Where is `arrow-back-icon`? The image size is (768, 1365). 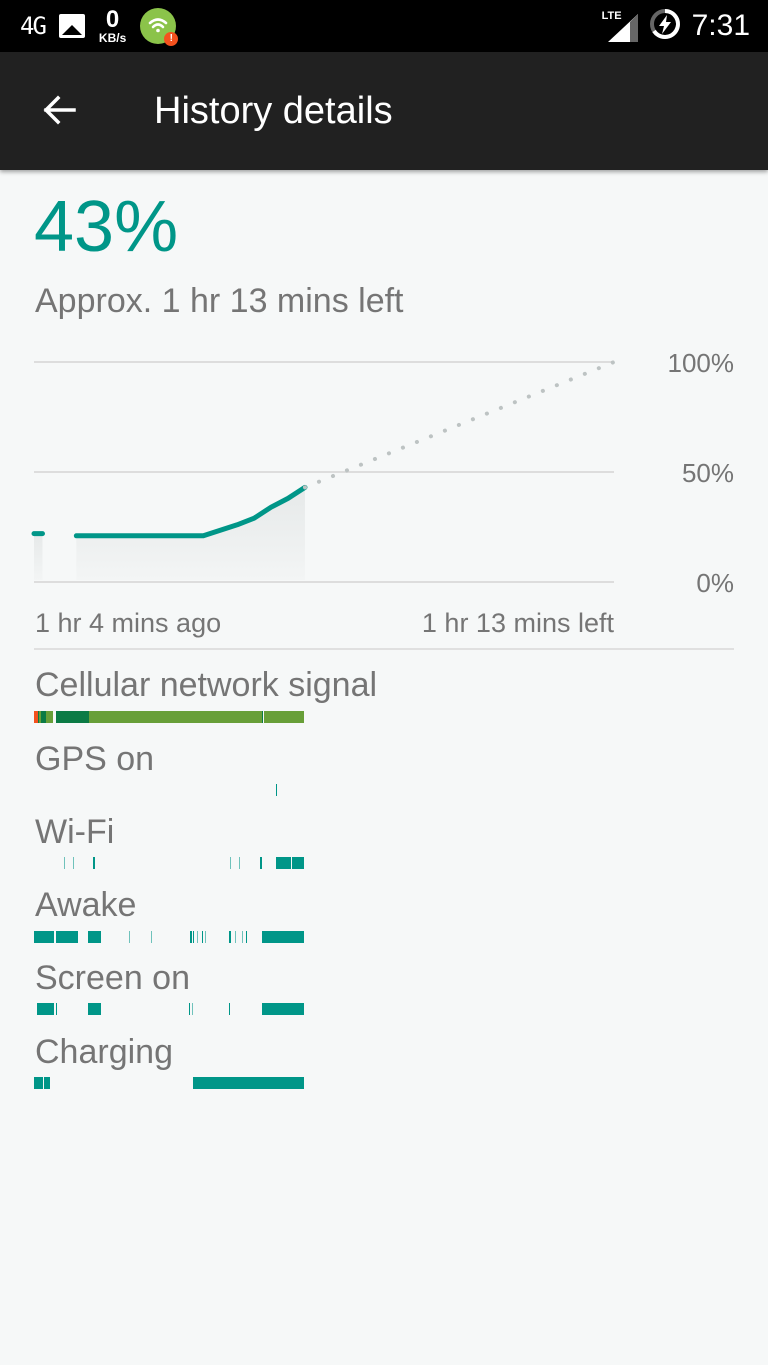
arrow-back-icon is located at coordinates (59, 110).